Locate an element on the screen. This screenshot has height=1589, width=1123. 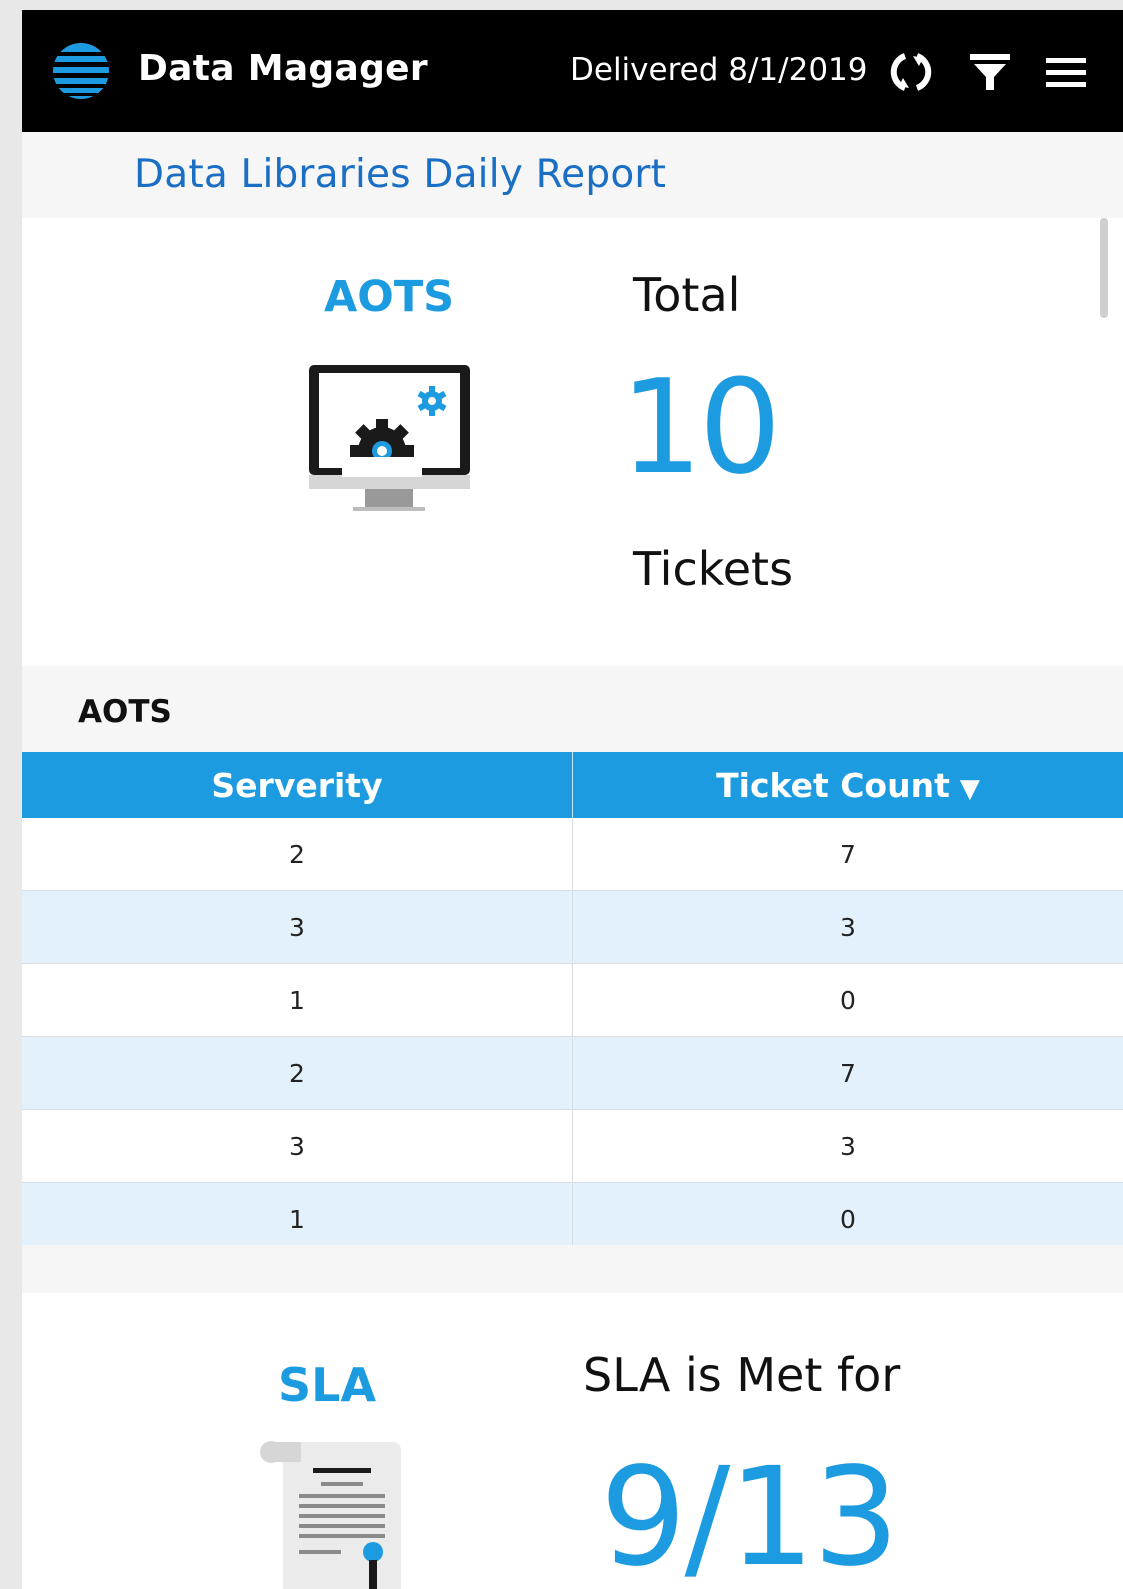
aots-title: AOTS is located at coordinates (389, 297).